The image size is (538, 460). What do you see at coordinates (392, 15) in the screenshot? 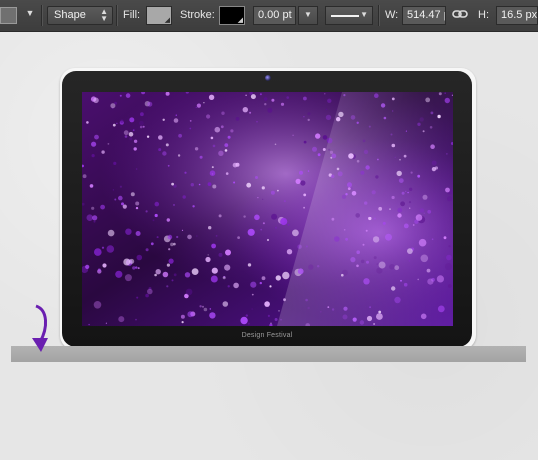
I see `width-label: W:` at bounding box center [392, 15].